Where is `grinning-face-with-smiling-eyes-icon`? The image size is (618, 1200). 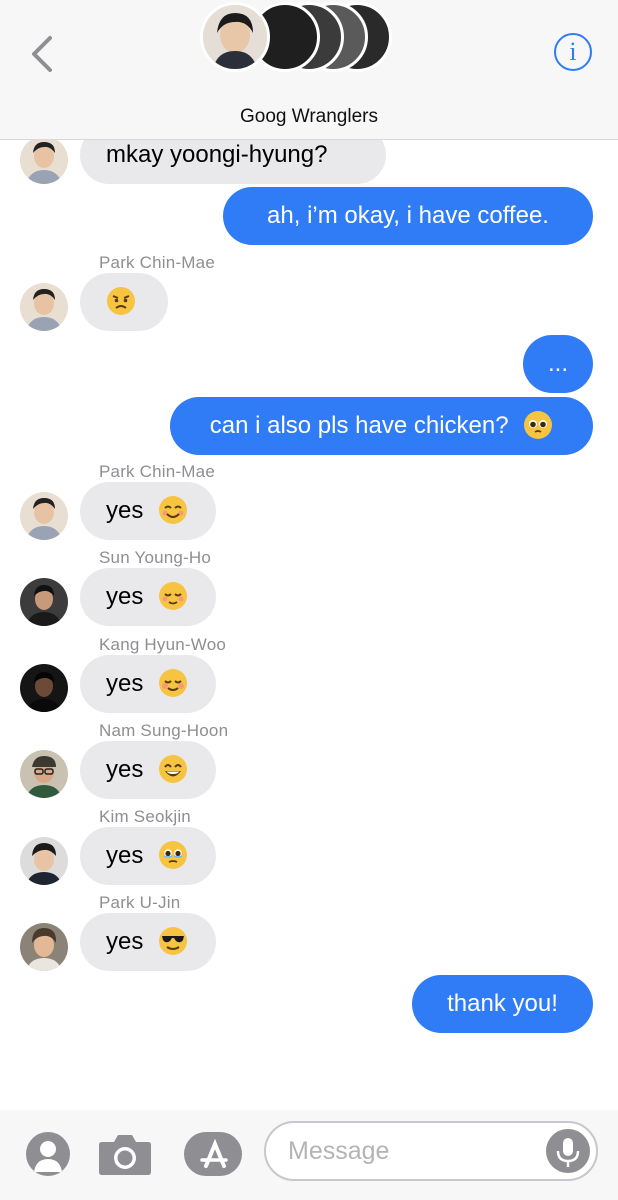
grinning-face-with-smiling-eyes-icon is located at coordinates (173, 768).